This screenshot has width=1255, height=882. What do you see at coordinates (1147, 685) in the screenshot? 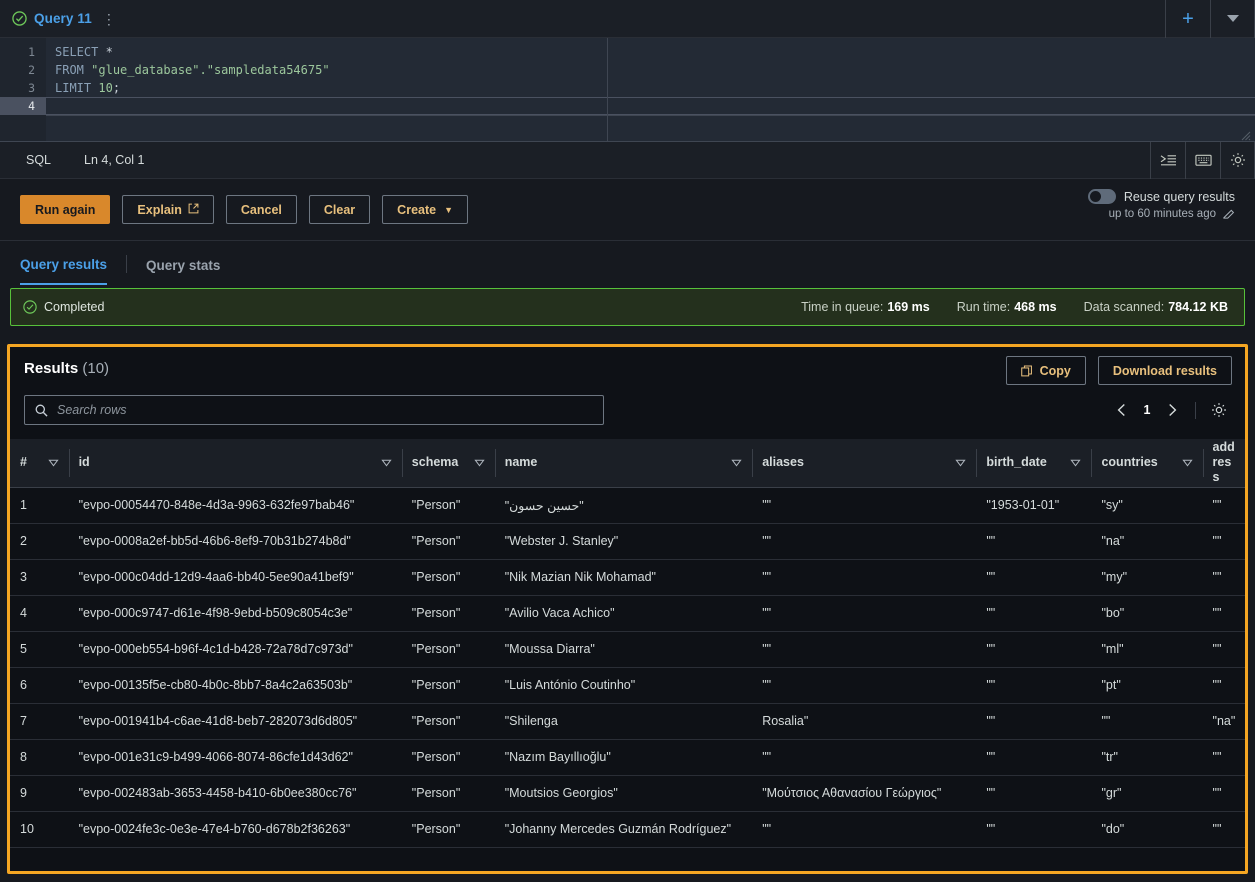
I see `cell-countries: "pt"` at bounding box center [1147, 685].